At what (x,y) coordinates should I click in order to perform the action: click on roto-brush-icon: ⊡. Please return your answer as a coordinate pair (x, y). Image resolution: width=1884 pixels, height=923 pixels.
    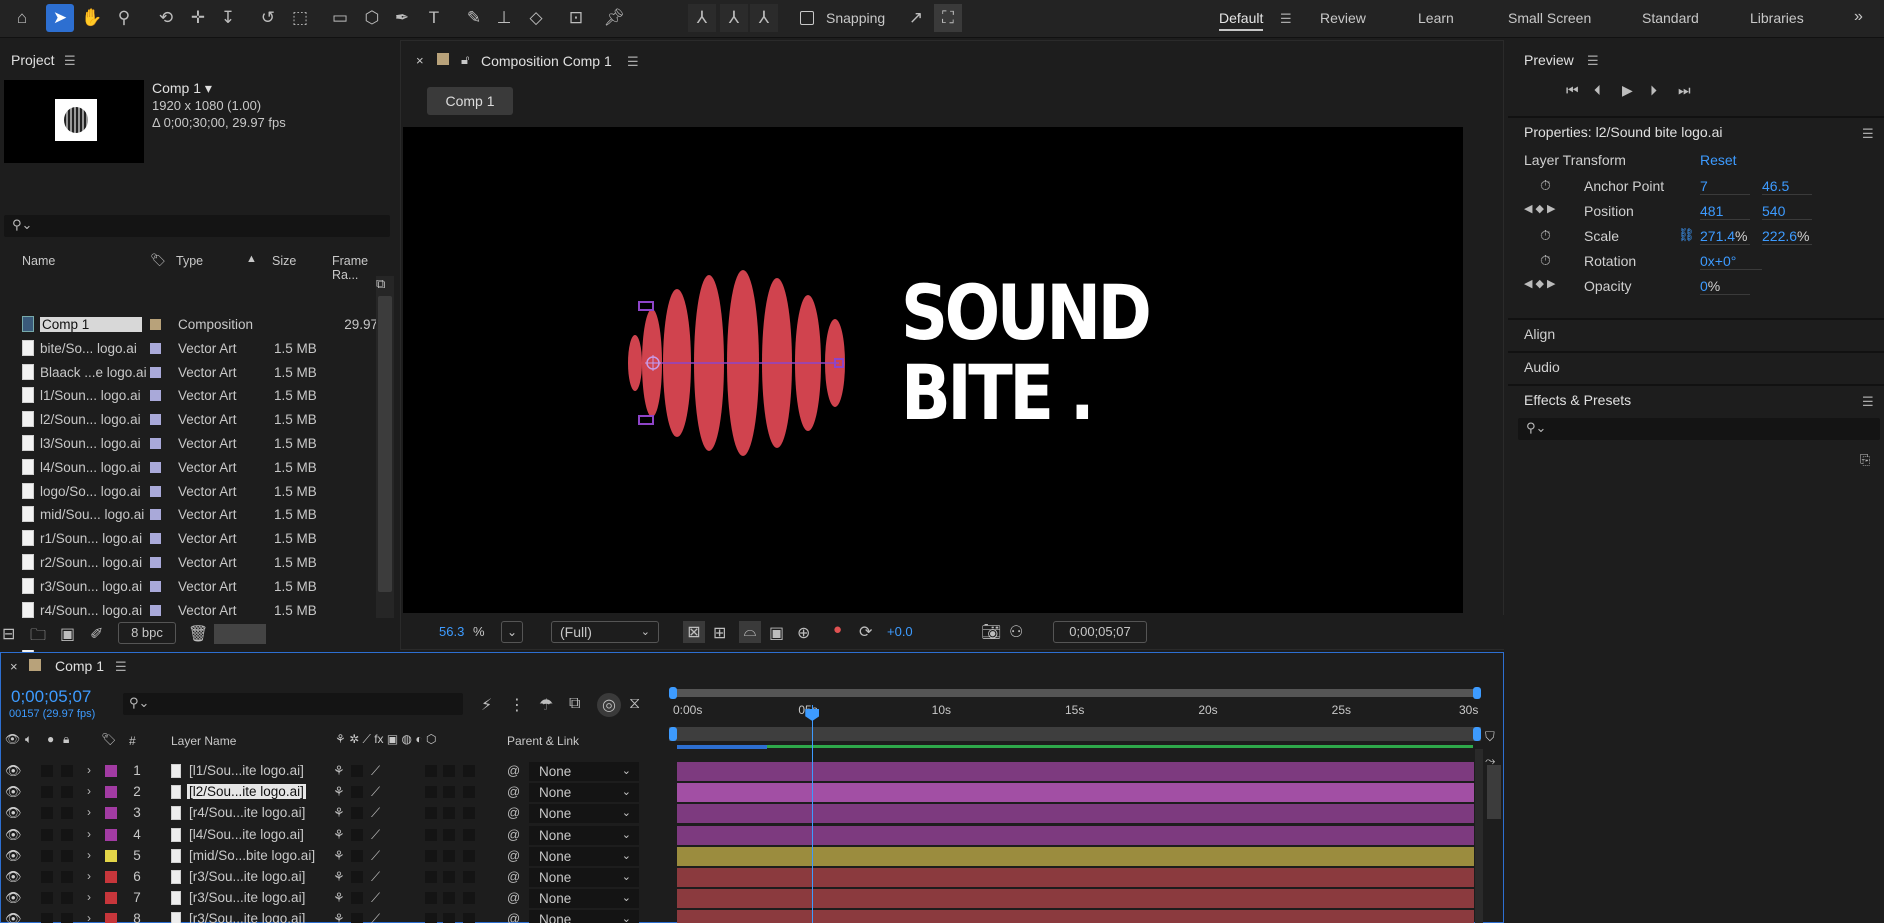
    Looking at the image, I should click on (576, 18).